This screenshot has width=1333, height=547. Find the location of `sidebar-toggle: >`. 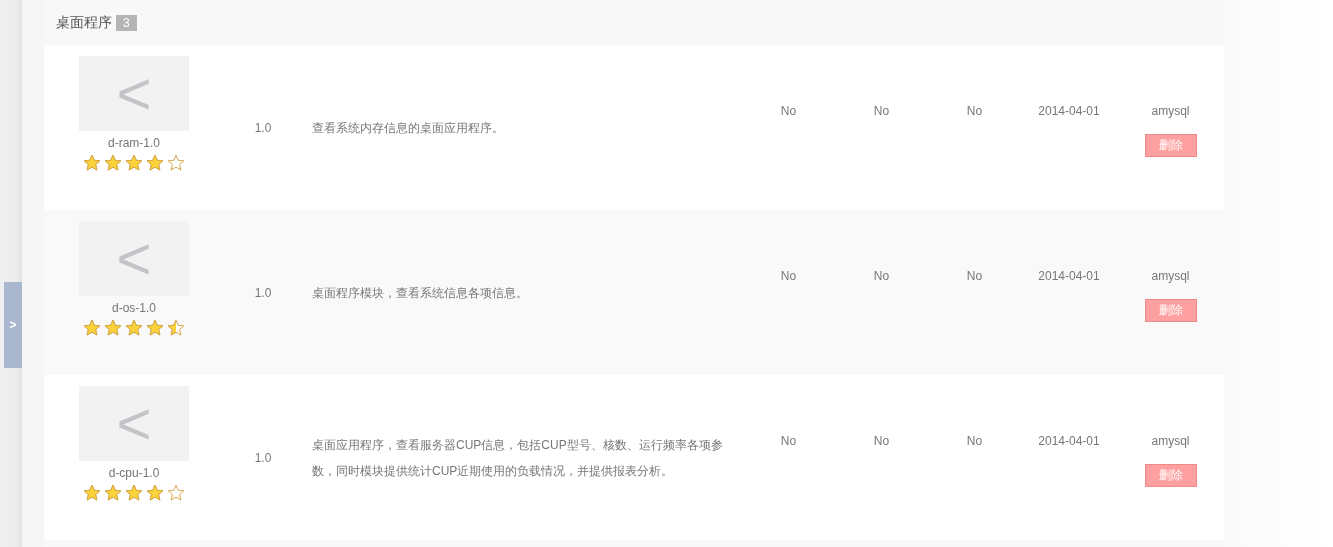

sidebar-toggle: > is located at coordinates (13, 325).